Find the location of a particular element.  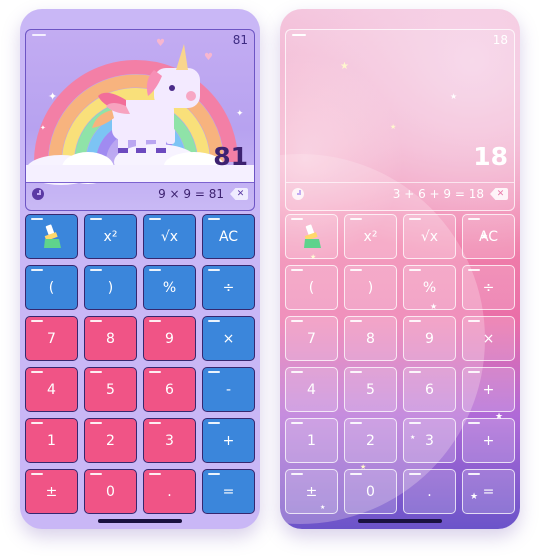

expression-row: 9 × 9 = 81 ✕ is located at coordinates (140, 195).